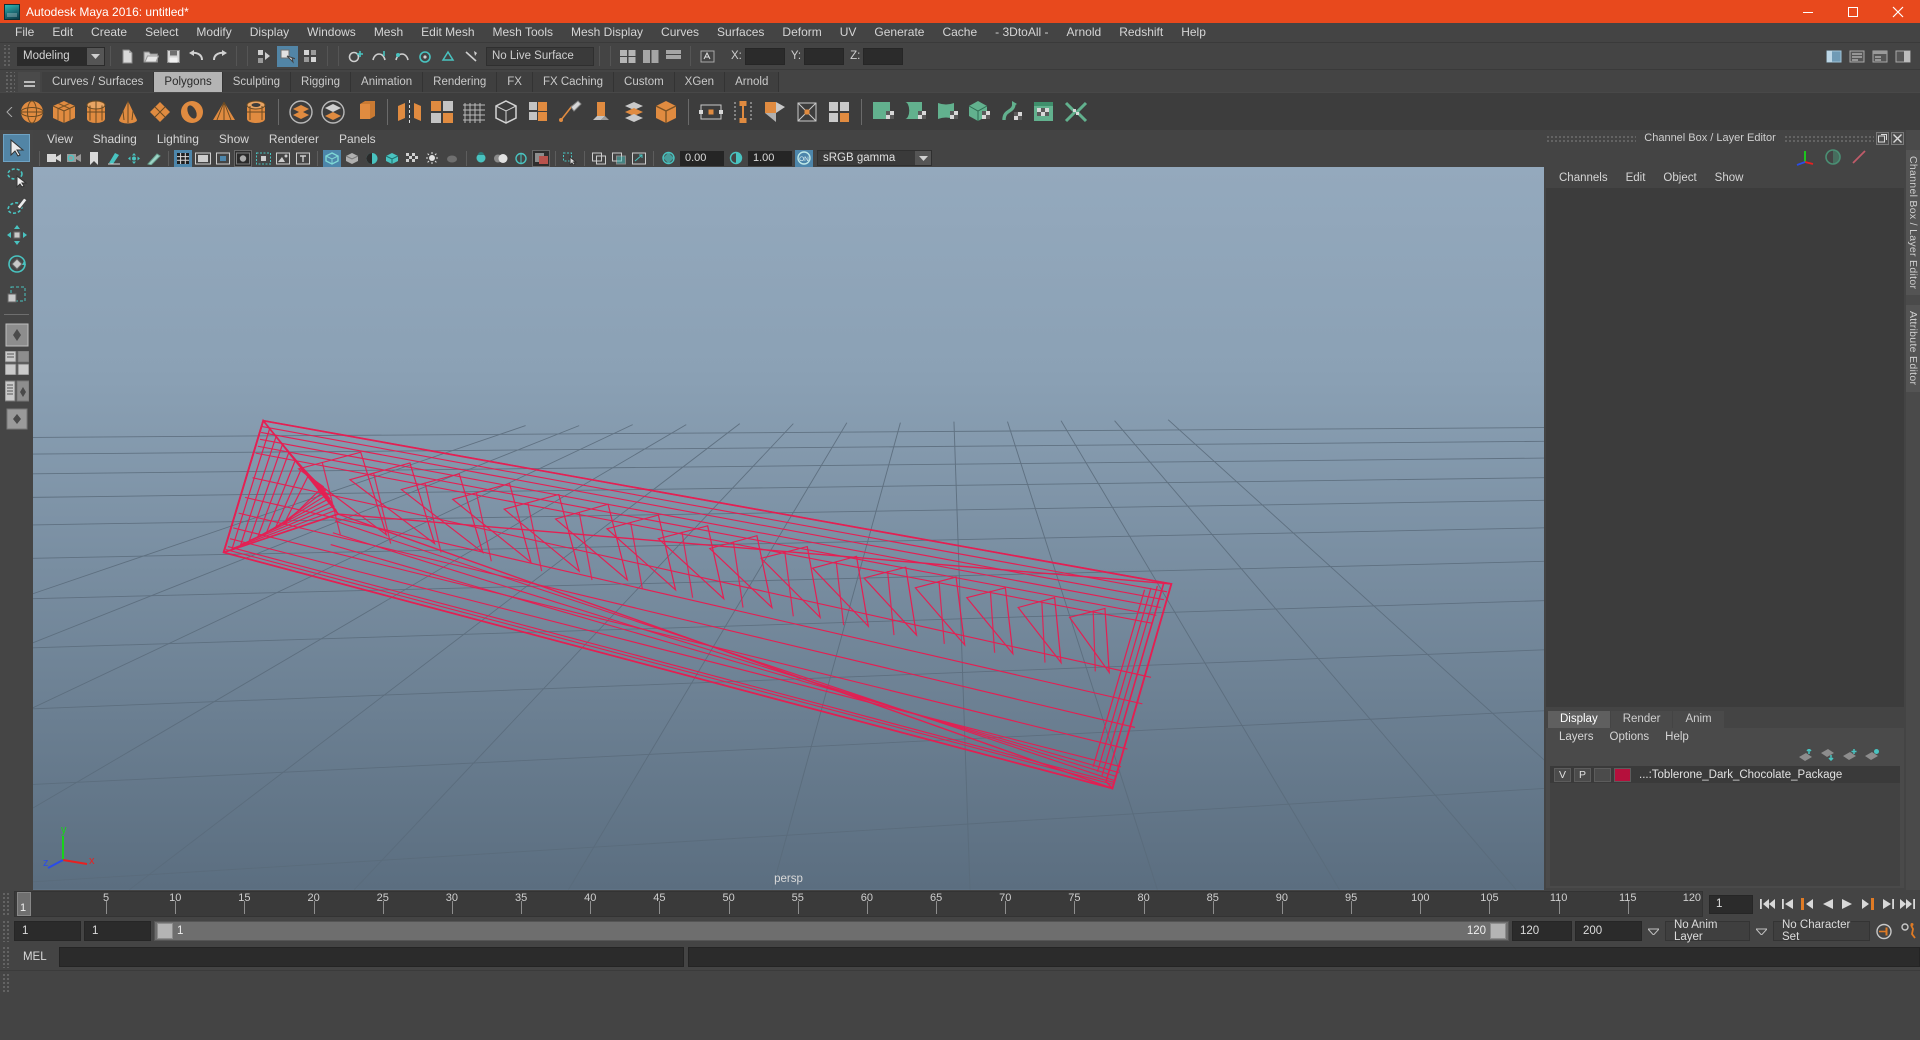 The width and height of the screenshot is (1920, 1040). What do you see at coordinates (1582, 774) in the screenshot?
I see `layer-playback-toggle: P` at bounding box center [1582, 774].